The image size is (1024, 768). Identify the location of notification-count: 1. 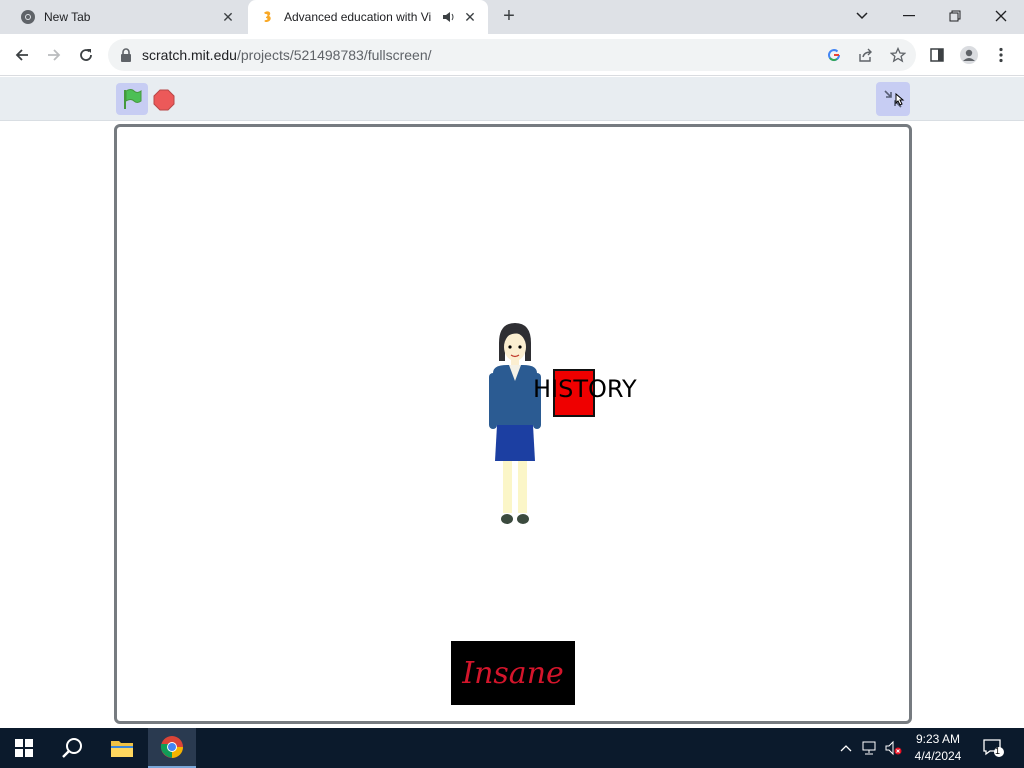
(998, 751).